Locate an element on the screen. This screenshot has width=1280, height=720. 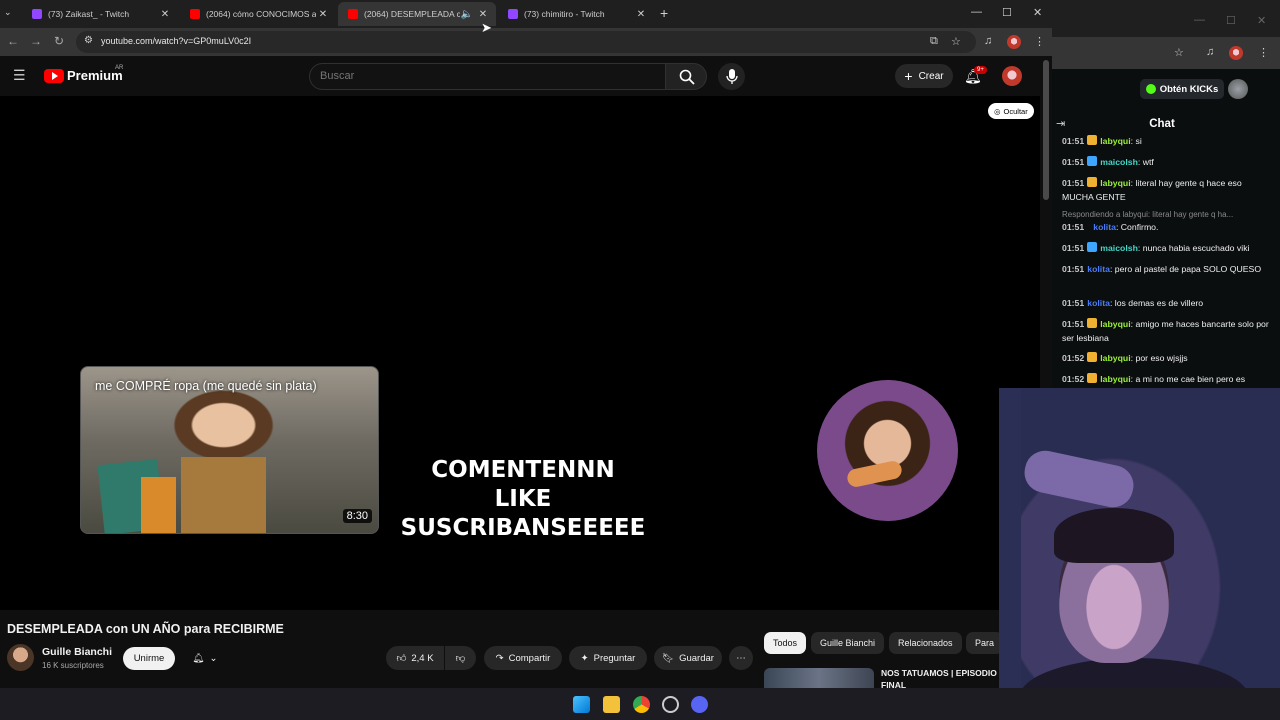
related-video-title: NOS TATUAMOS | EPISODIO is located at coordinates (939, 673).